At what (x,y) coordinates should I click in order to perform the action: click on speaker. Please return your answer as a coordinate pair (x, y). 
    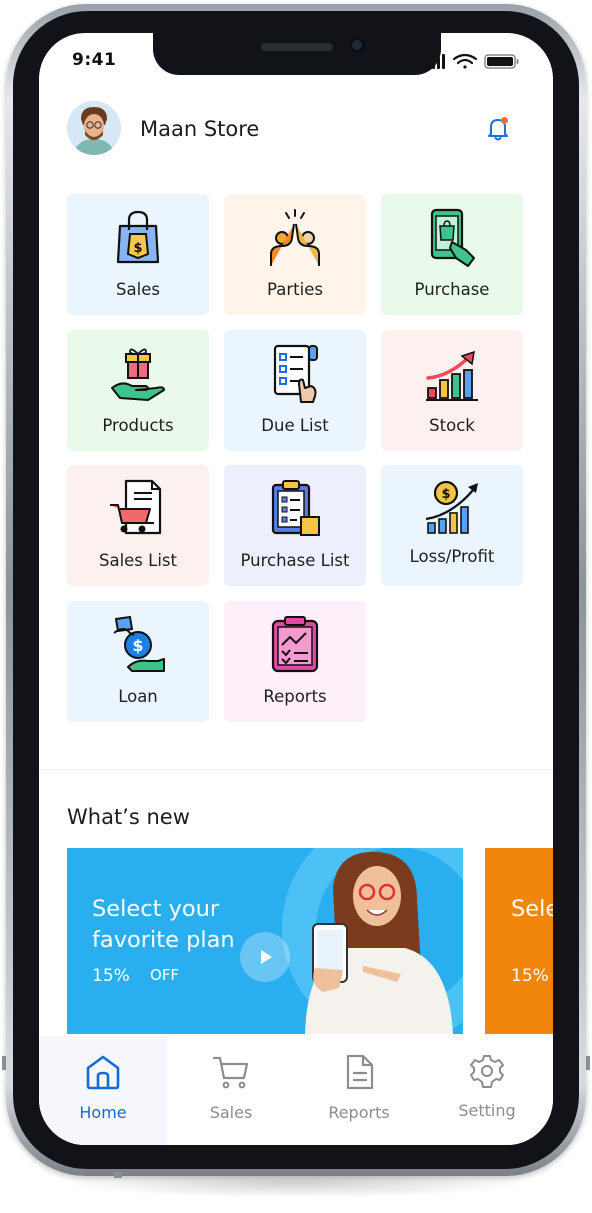
    Looking at the image, I should click on (297, 47).